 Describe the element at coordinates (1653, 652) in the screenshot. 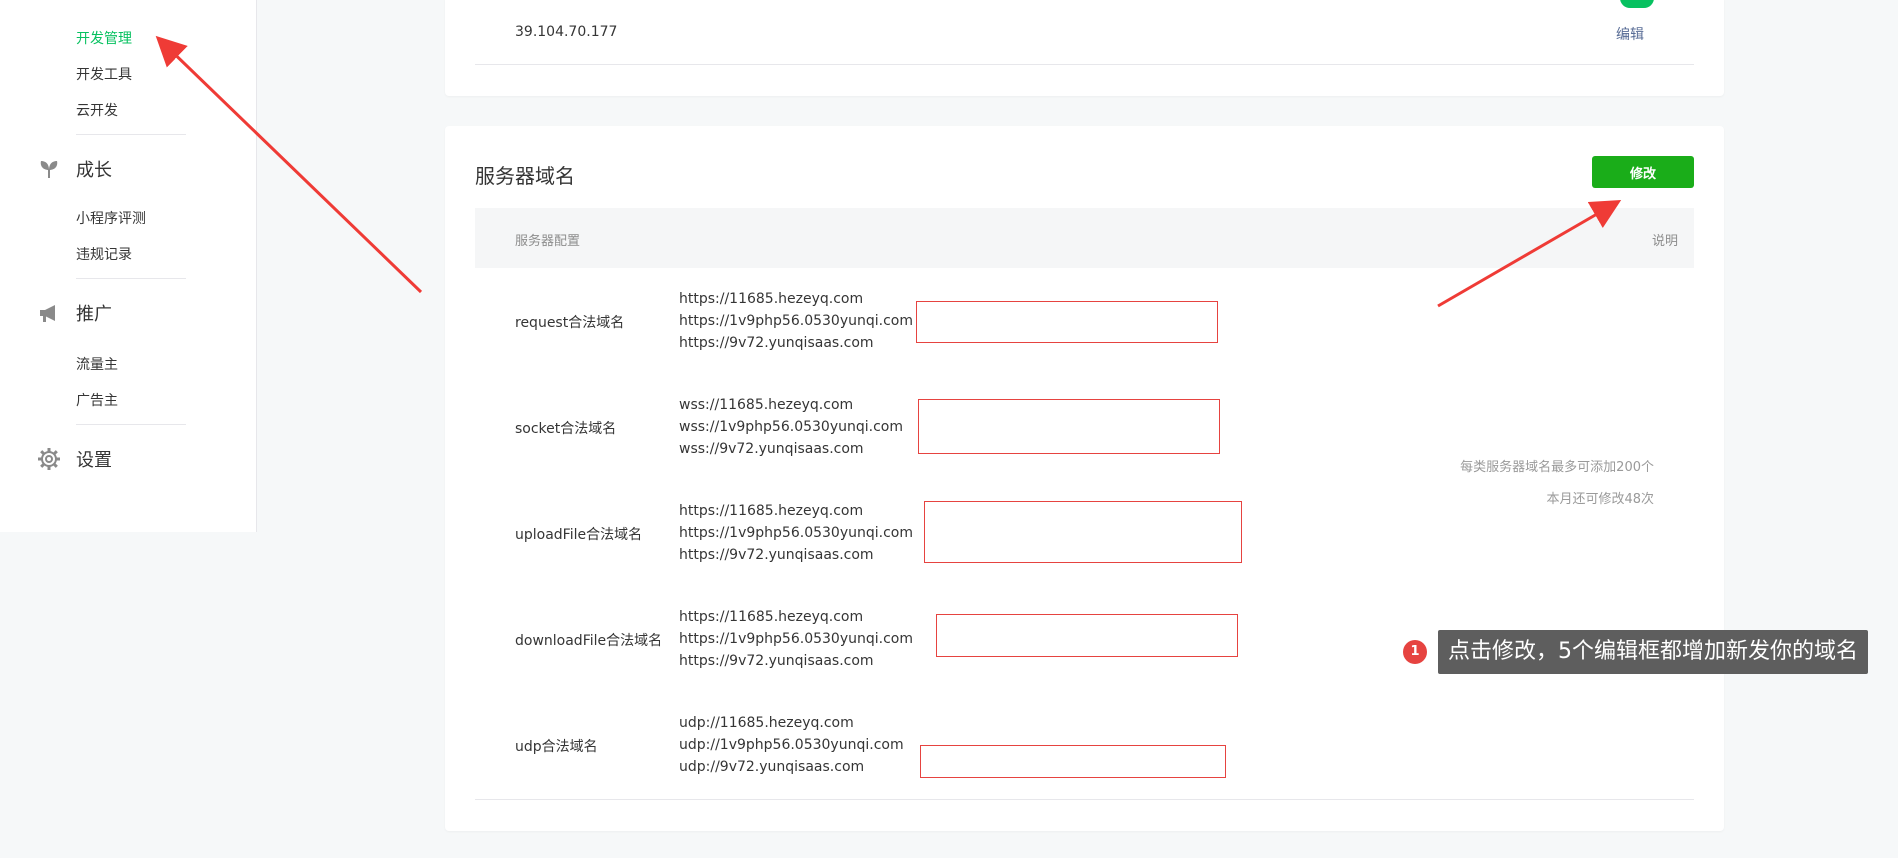

I see `annotation-tooltip: 点击修改，5个编辑框都增加新发你的域名` at that location.